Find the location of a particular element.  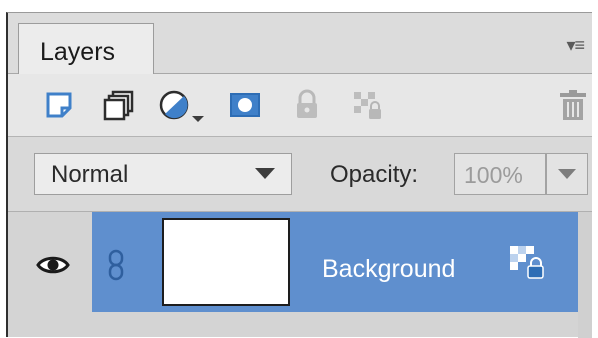

adjustment-layer-icon is located at coordinates (182, 105).